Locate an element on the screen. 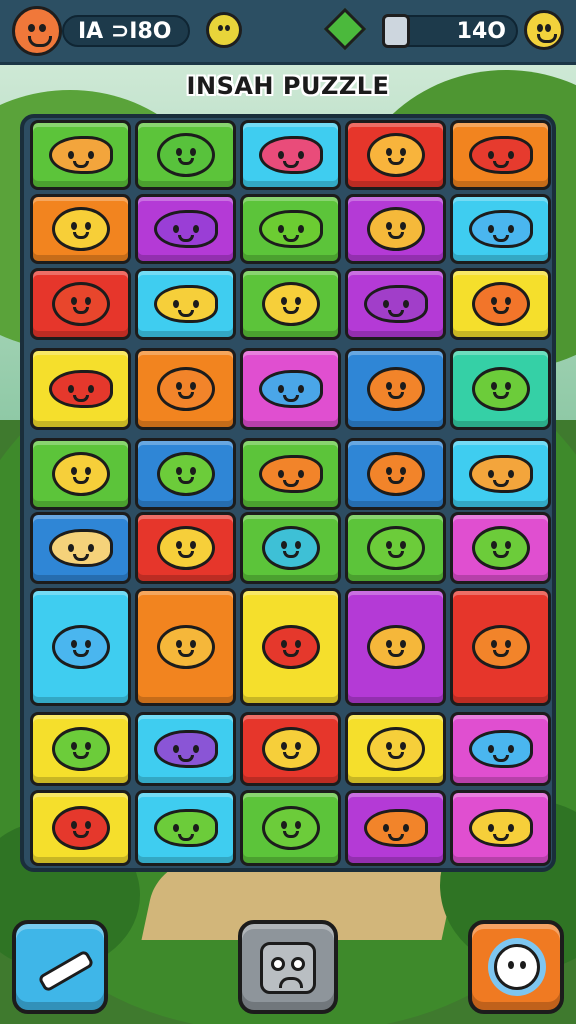 This screenshot has height=1024, width=576. coins-display: 14O is located at coordinates (455, 31).